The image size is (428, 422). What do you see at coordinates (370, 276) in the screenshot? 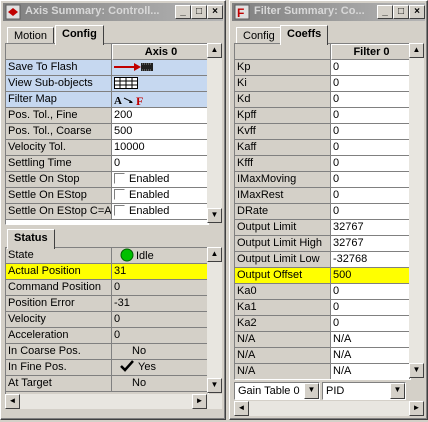
I see `coeff-value: 500` at bounding box center [370, 276].